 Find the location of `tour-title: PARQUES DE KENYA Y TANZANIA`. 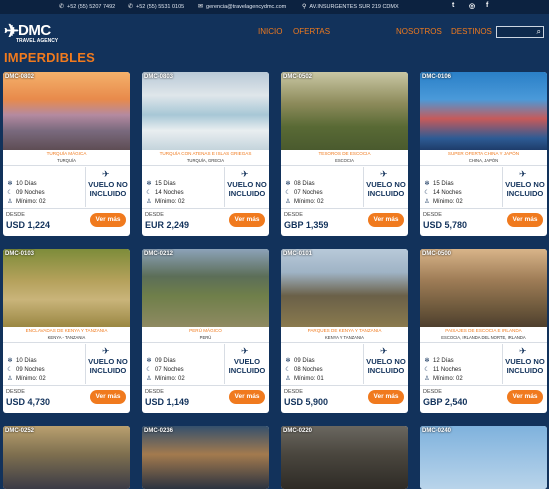

tour-title: PARQUES DE KENYA Y TANZANIA is located at coordinates (344, 330).